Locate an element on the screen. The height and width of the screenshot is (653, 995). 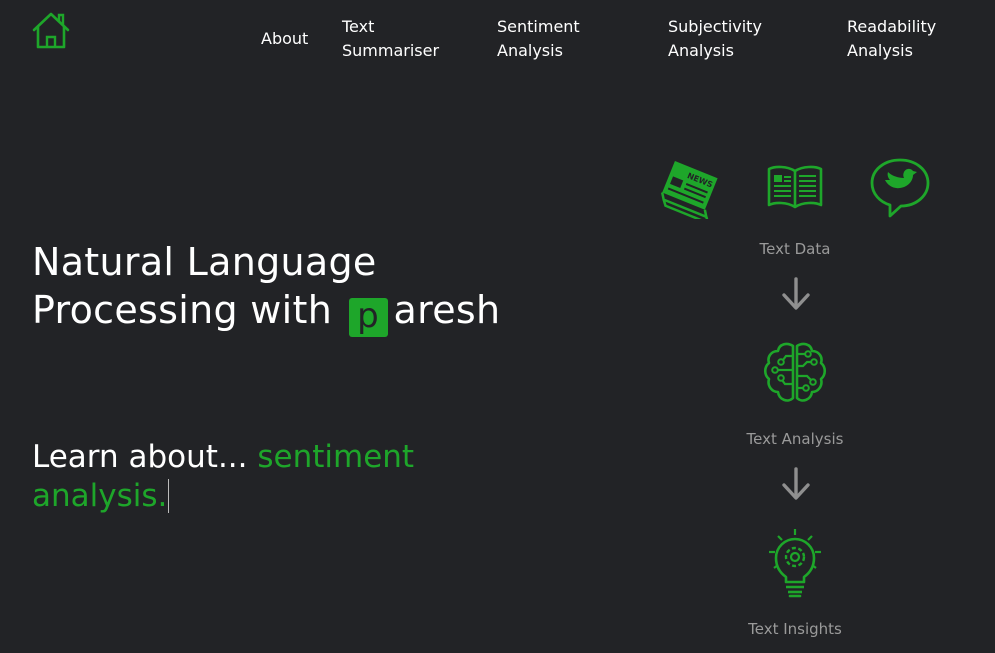
typing-cursor is located at coordinates (169, 496).